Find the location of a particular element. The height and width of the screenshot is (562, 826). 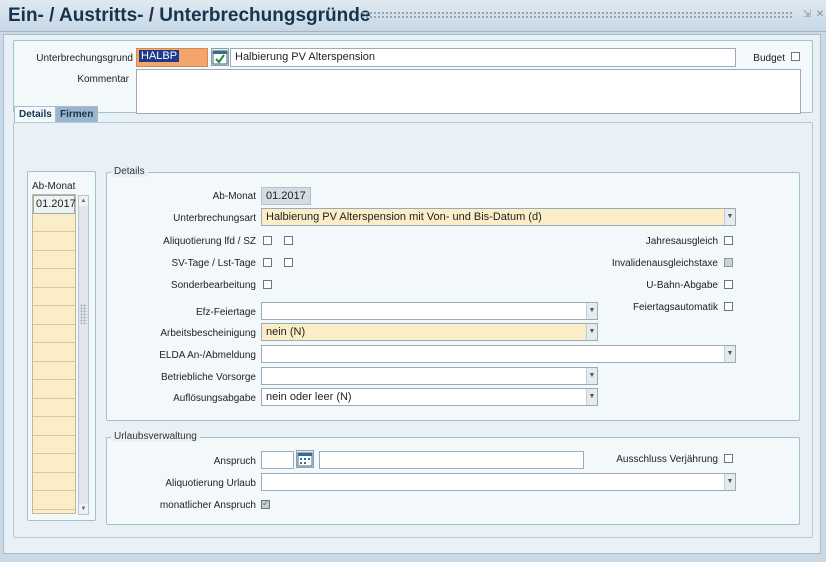

efz-select: ▼ is located at coordinates (429, 311).